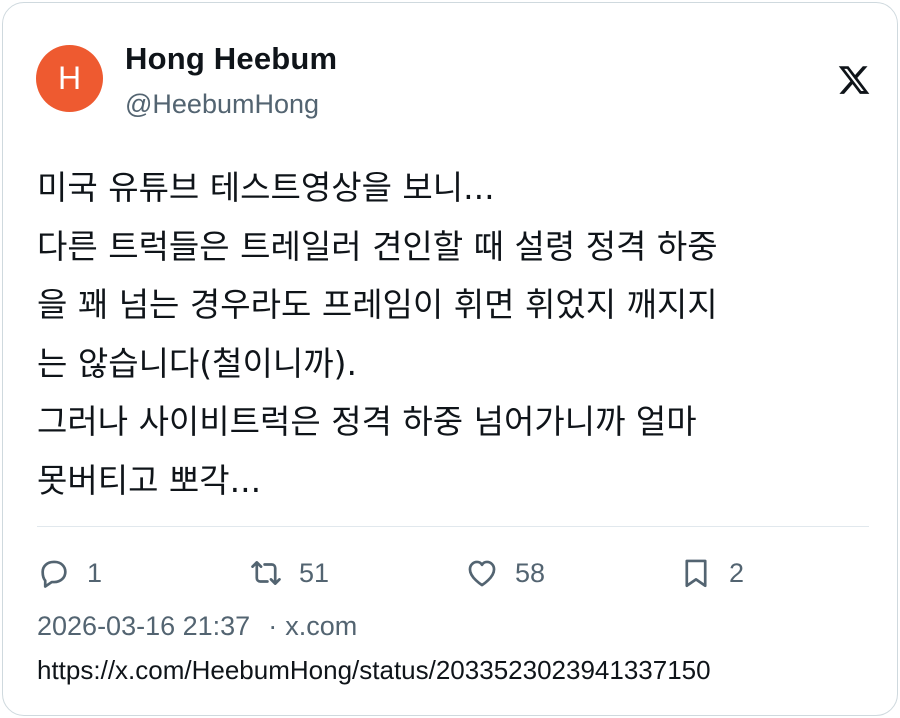 Image resolution: width=900 pixels, height=718 pixels. Describe the element at coordinates (197, 363) in the screenshot. I see `tweet-line: 는 않습니다(철이니까).` at that location.